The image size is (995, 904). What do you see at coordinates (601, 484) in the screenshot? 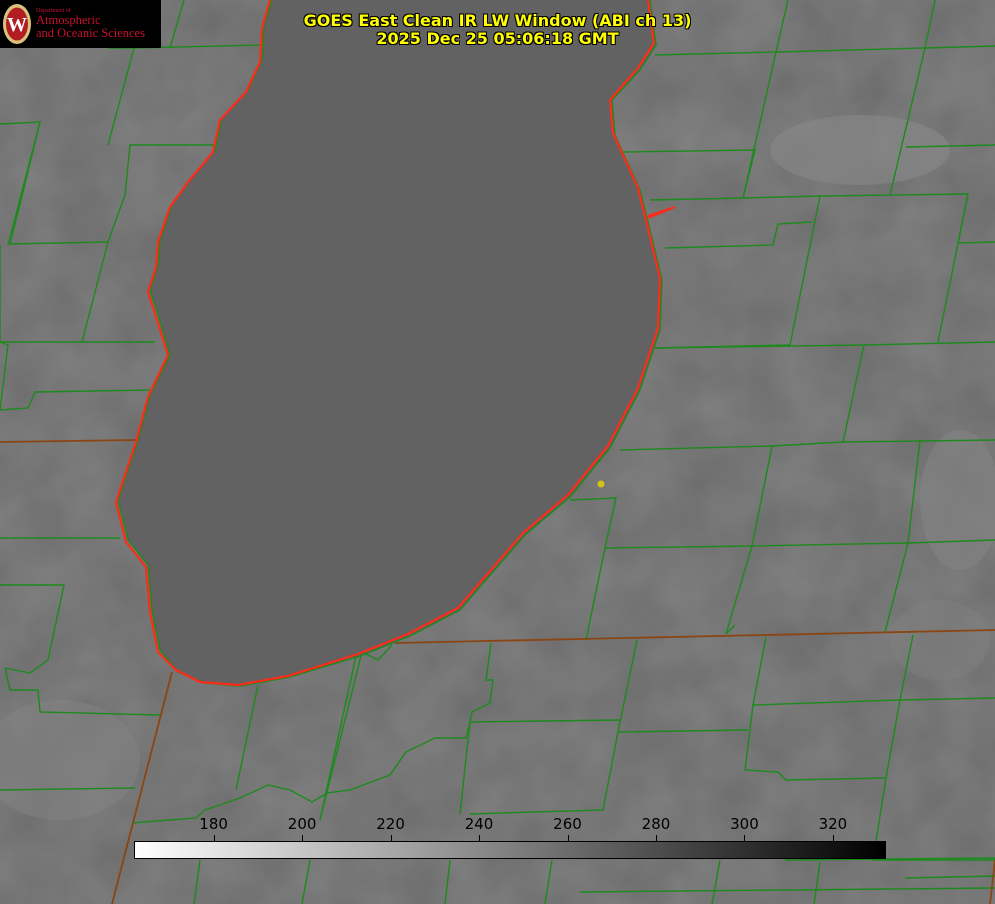
I see `station-marker` at bounding box center [601, 484].